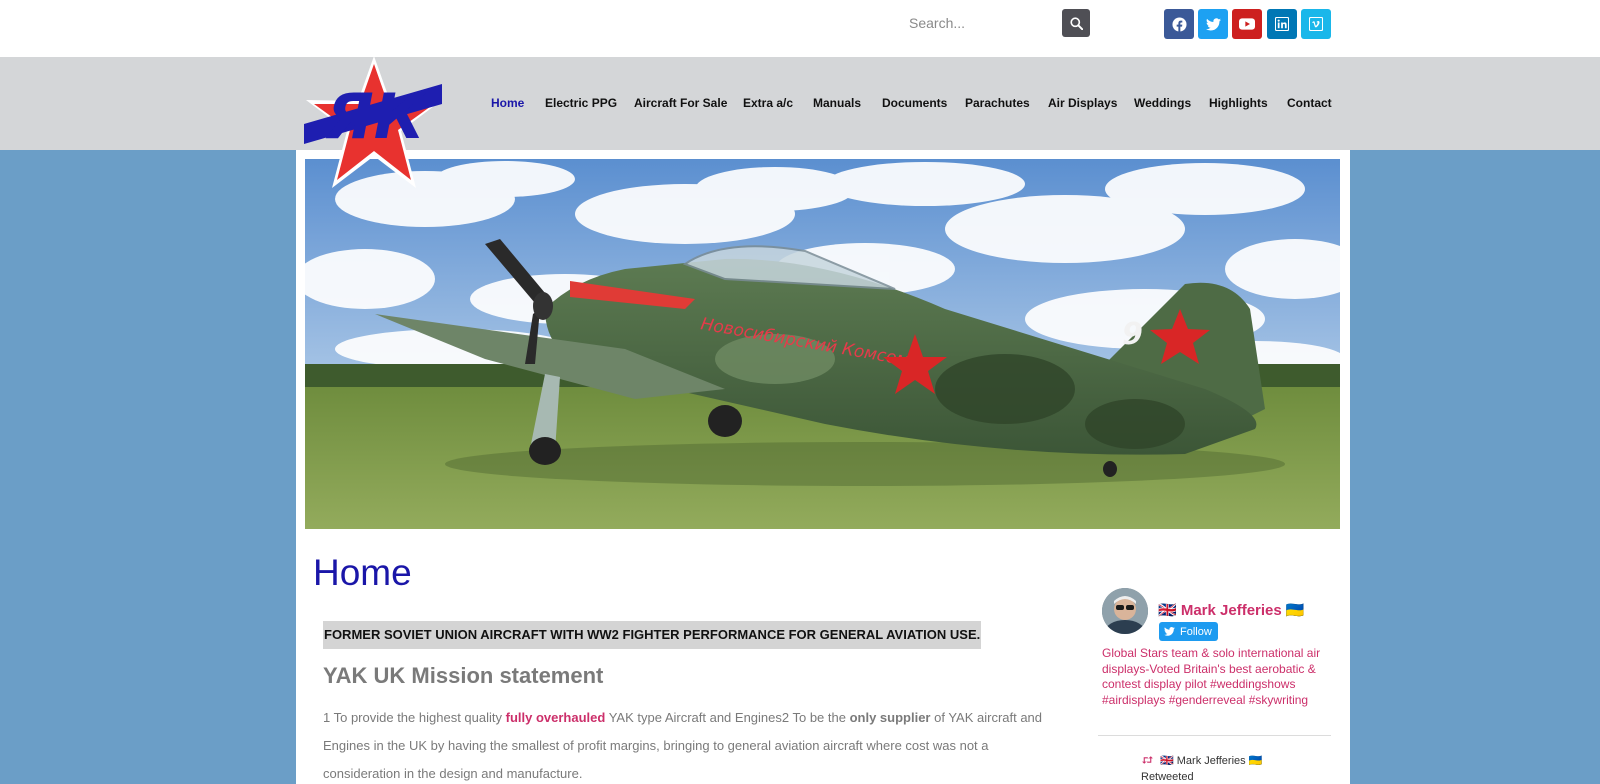 This screenshot has height=784, width=1600. What do you see at coordinates (1167, 777) in the screenshot?
I see `retweet-label: Retweeted` at bounding box center [1167, 777].